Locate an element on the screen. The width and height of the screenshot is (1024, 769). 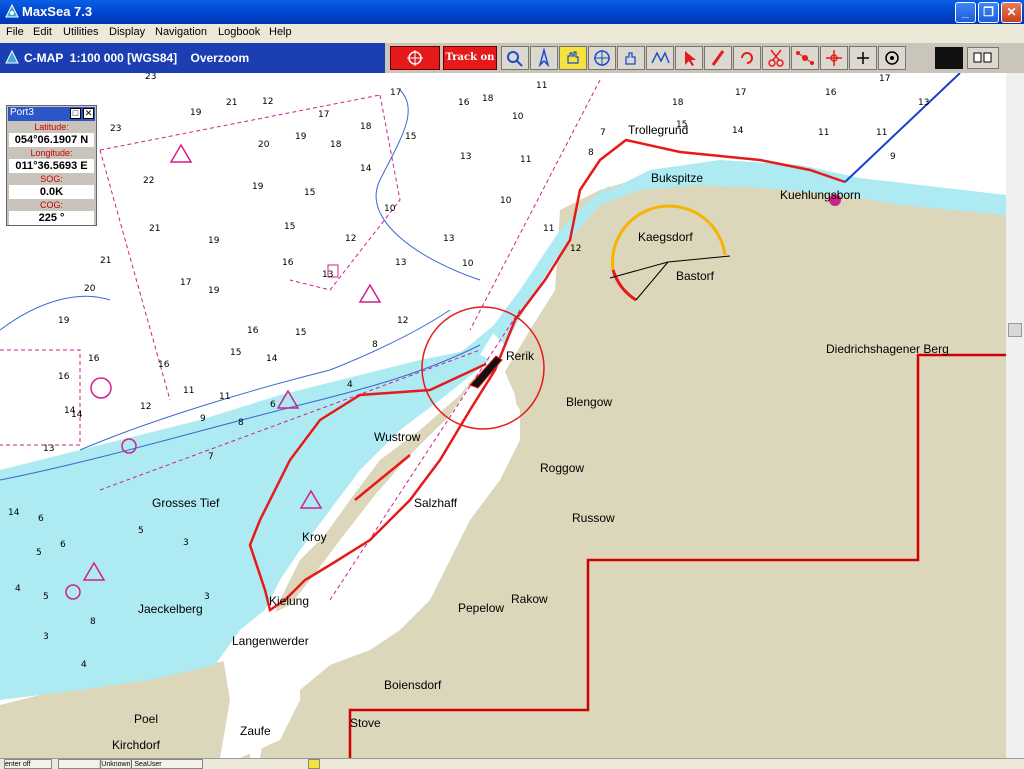
place-label: Kaegsdorf is located at coordinates (665, 237).